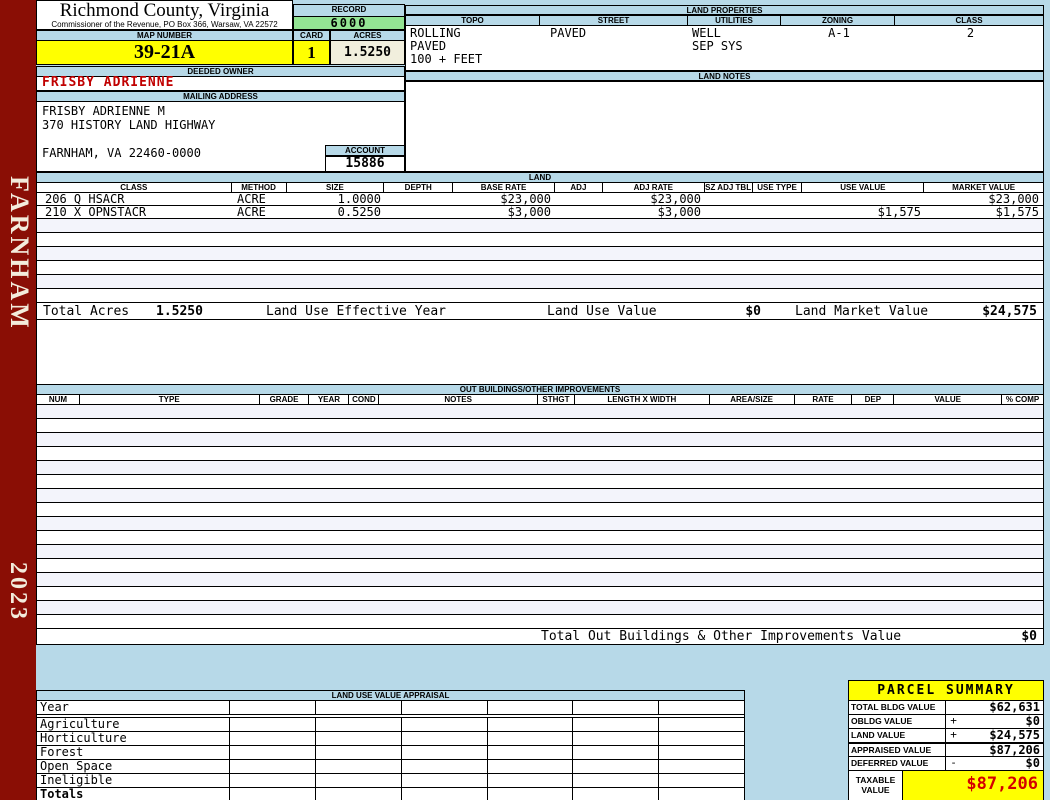  What do you see at coordinates (164, 52) in the screenshot?
I see `map-number-value: 39-21A` at bounding box center [164, 52].